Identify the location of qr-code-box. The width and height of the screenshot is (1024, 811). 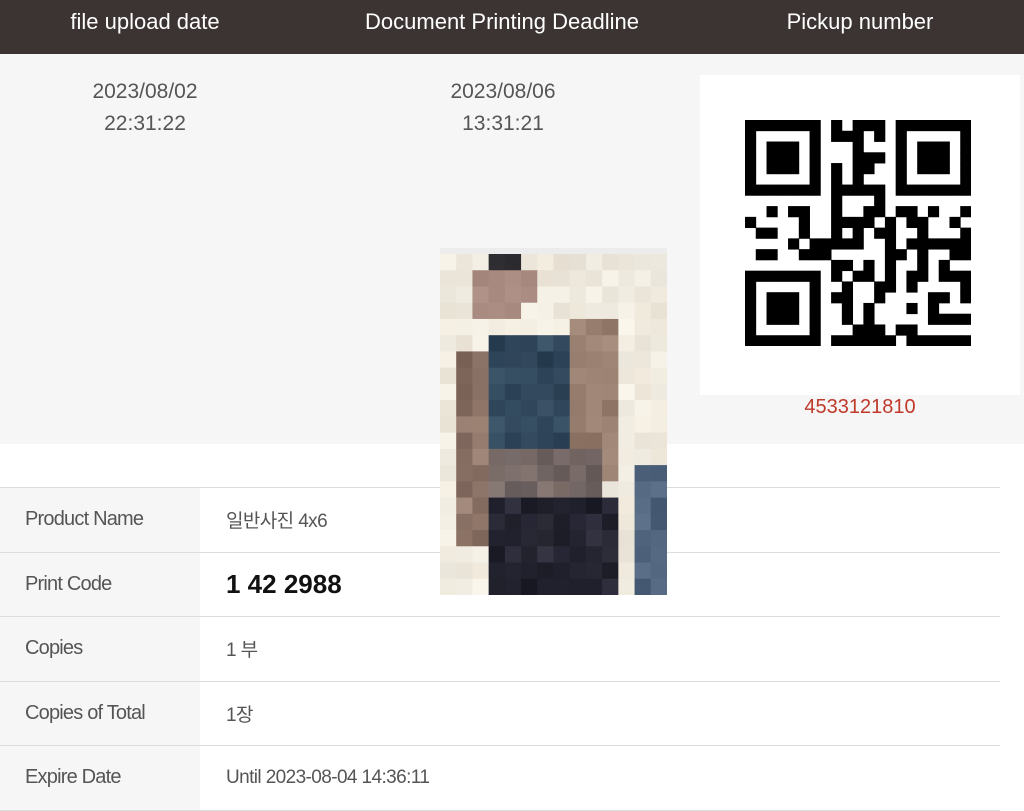
(860, 235).